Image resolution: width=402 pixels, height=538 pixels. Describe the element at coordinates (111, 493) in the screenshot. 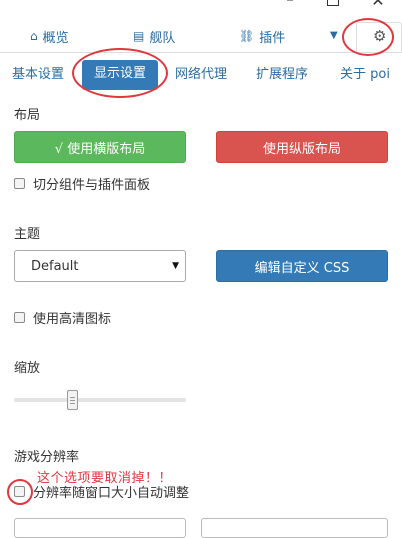

I see `auto-resolution-label: 分辨率随窗口大小自动调整` at that location.